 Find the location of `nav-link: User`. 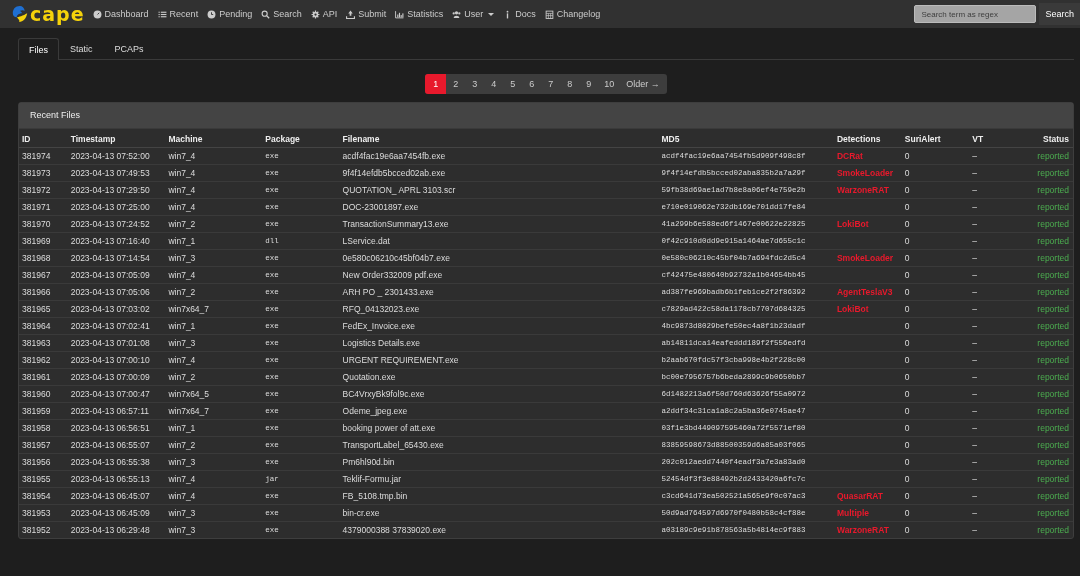

nav-link: User is located at coordinates (473, 14).